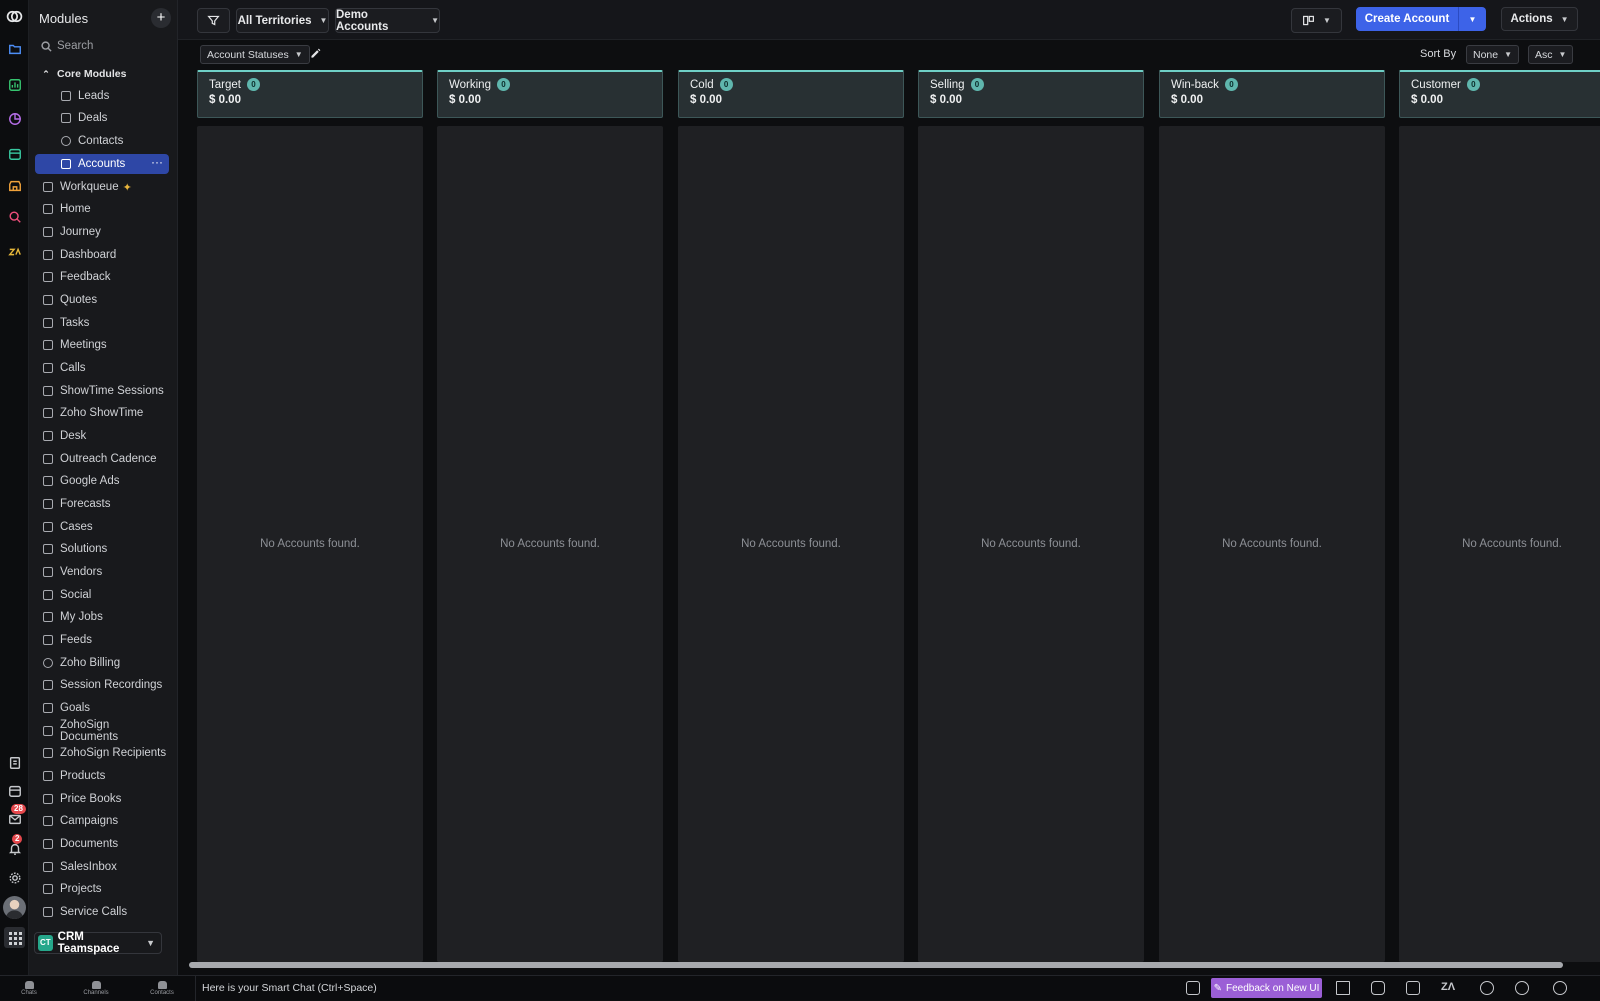 The width and height of the screenshot is (1600, 1001). I want to click on kanban-column-selling: Selling 0 $ 0.00 No Accounts found., so click(1031, 516).